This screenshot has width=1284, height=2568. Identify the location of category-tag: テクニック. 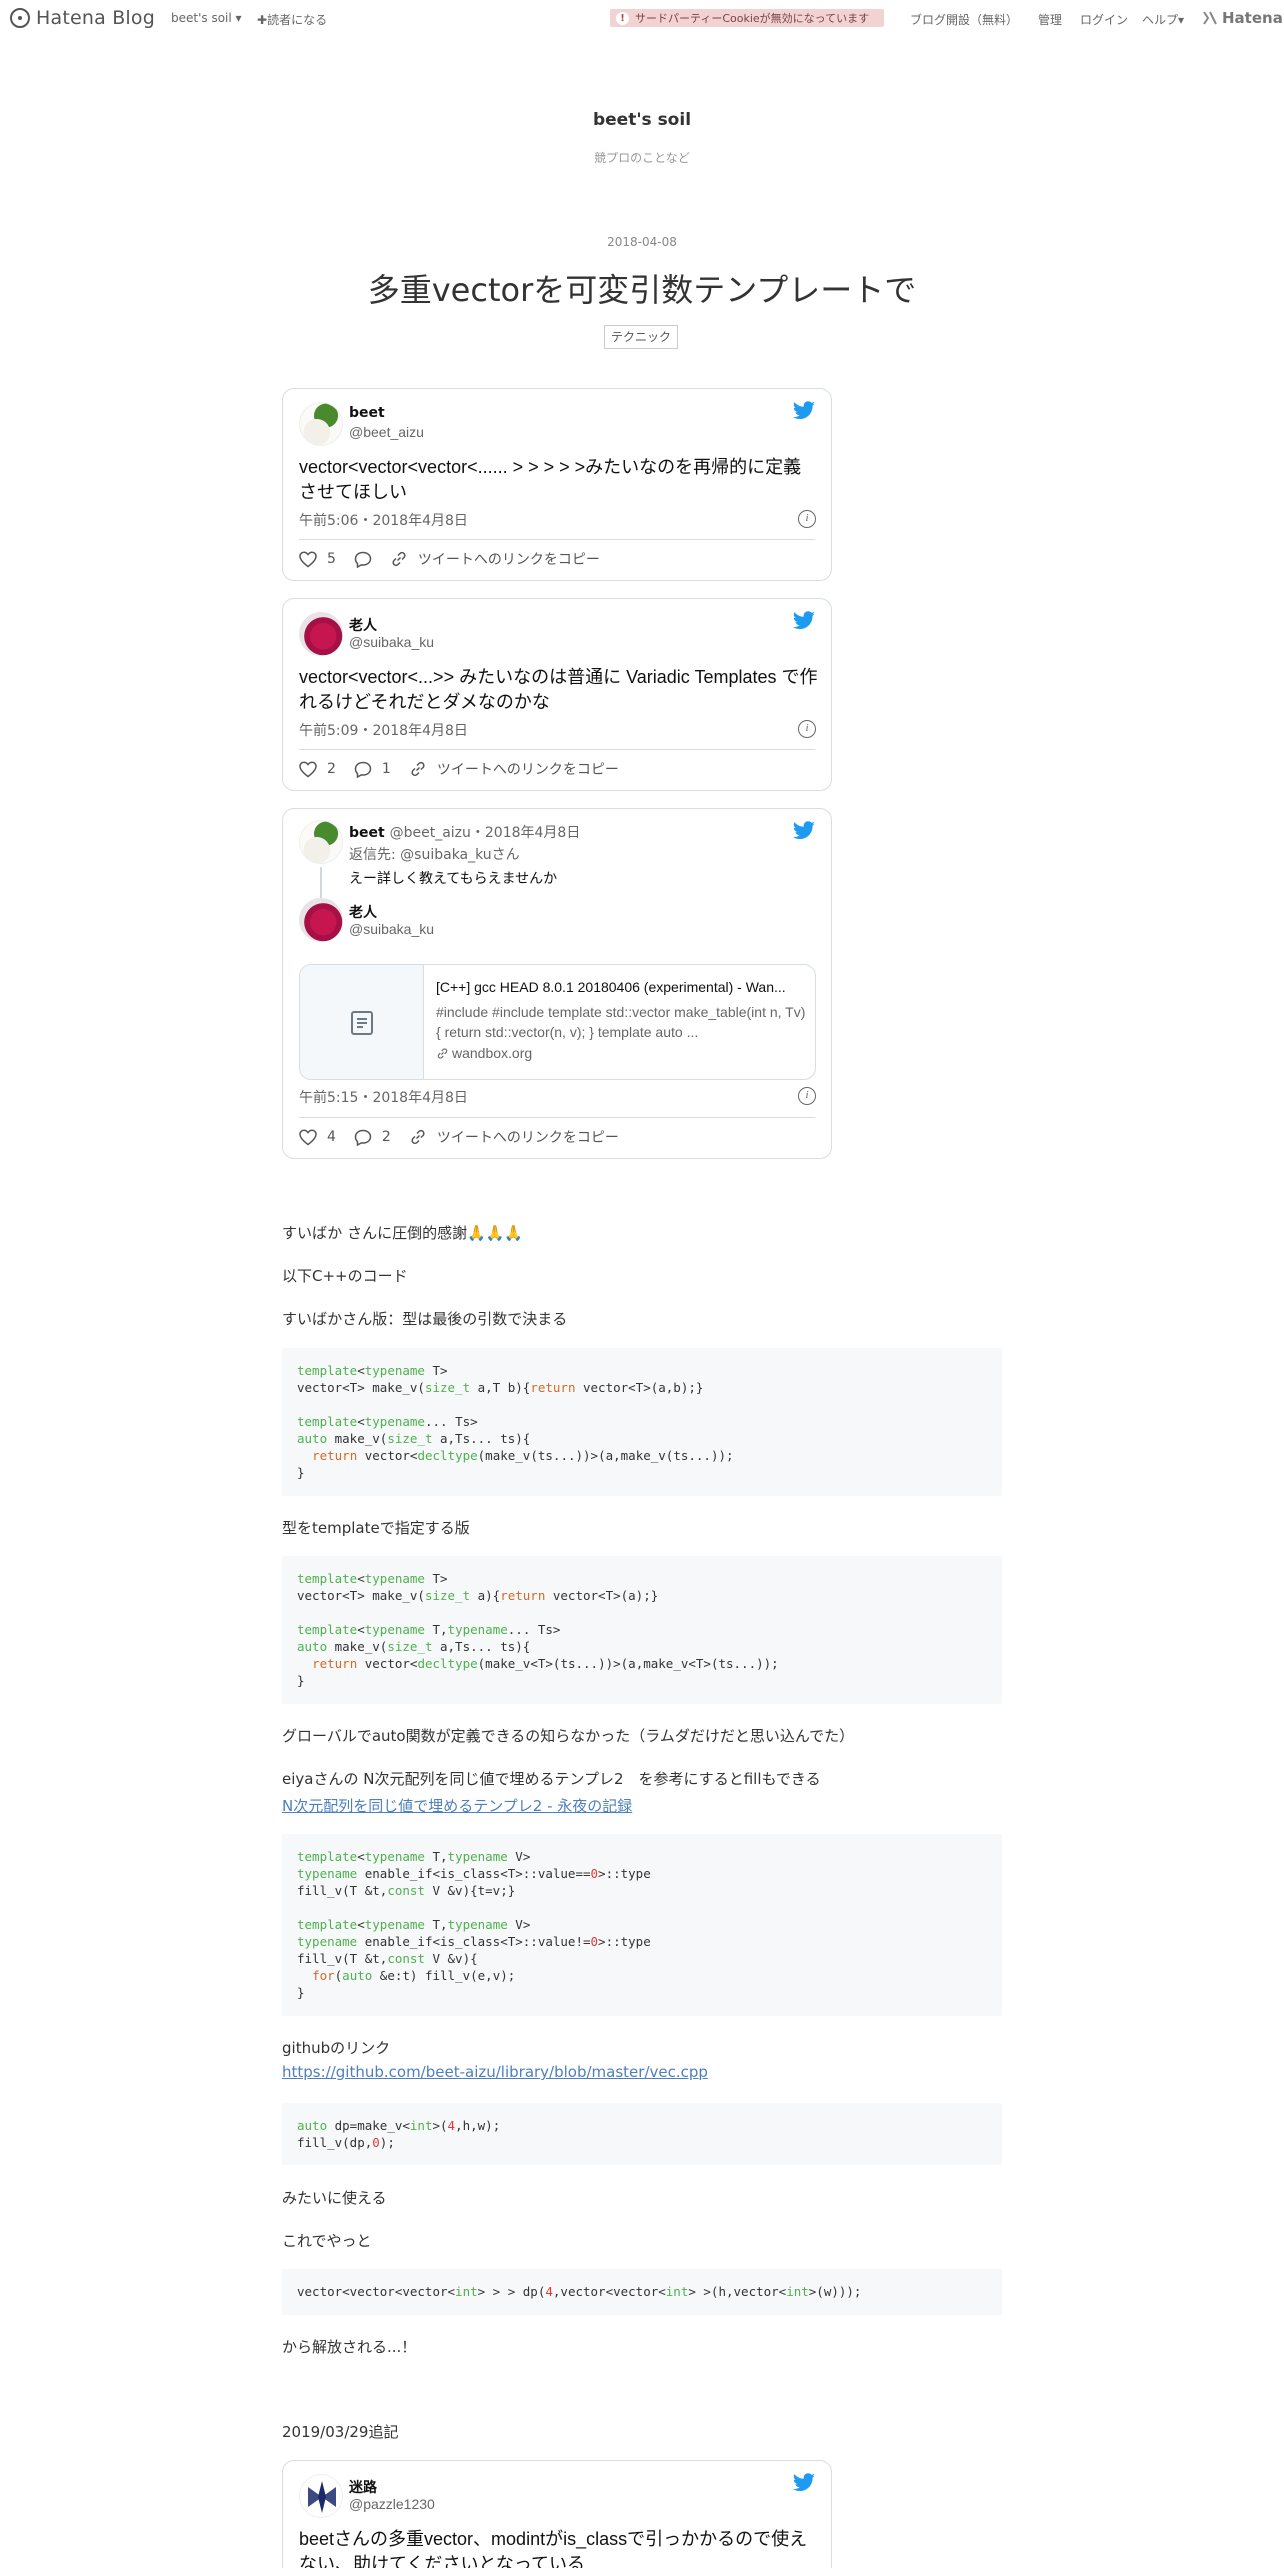
(641, 337).